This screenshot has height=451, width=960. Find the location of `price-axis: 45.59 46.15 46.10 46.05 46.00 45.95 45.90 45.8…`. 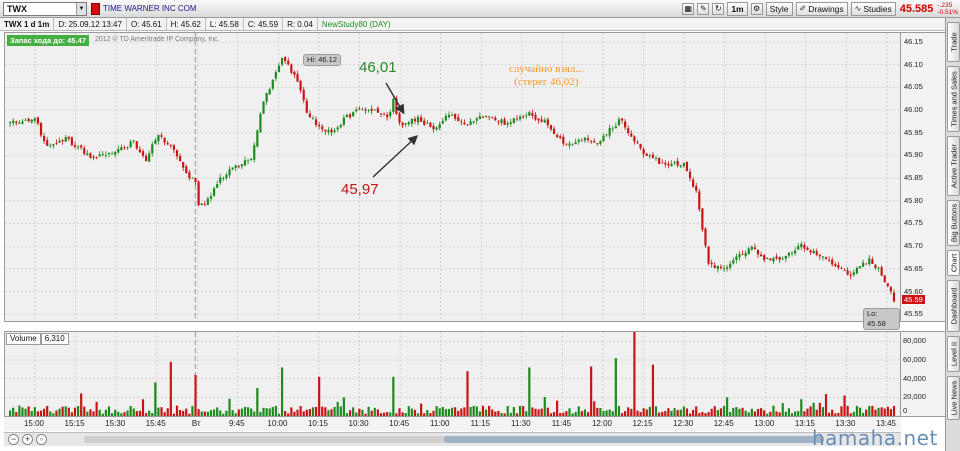

price-axis: 45.59 46.15 46.10 46.05 46.00 45.95 45.90 45.8… is located at coordinates (923, 177).